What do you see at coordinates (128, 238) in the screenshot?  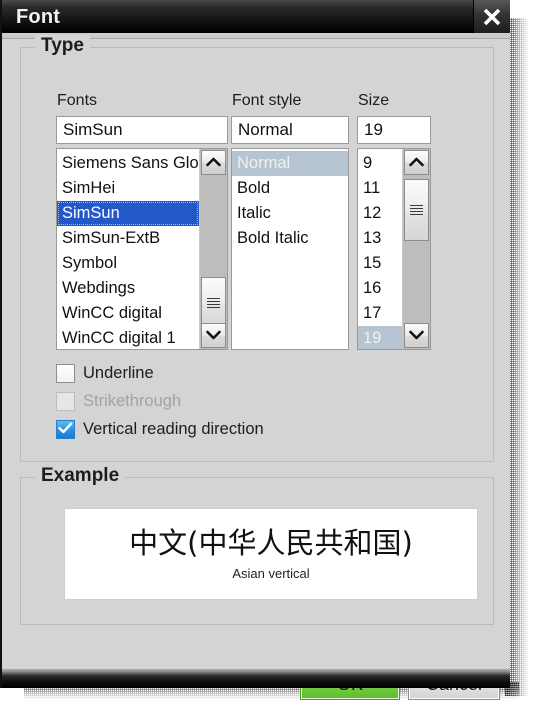 I see `fonts-list-item: SimSun-ExtB` at bounding box center [128, 238].